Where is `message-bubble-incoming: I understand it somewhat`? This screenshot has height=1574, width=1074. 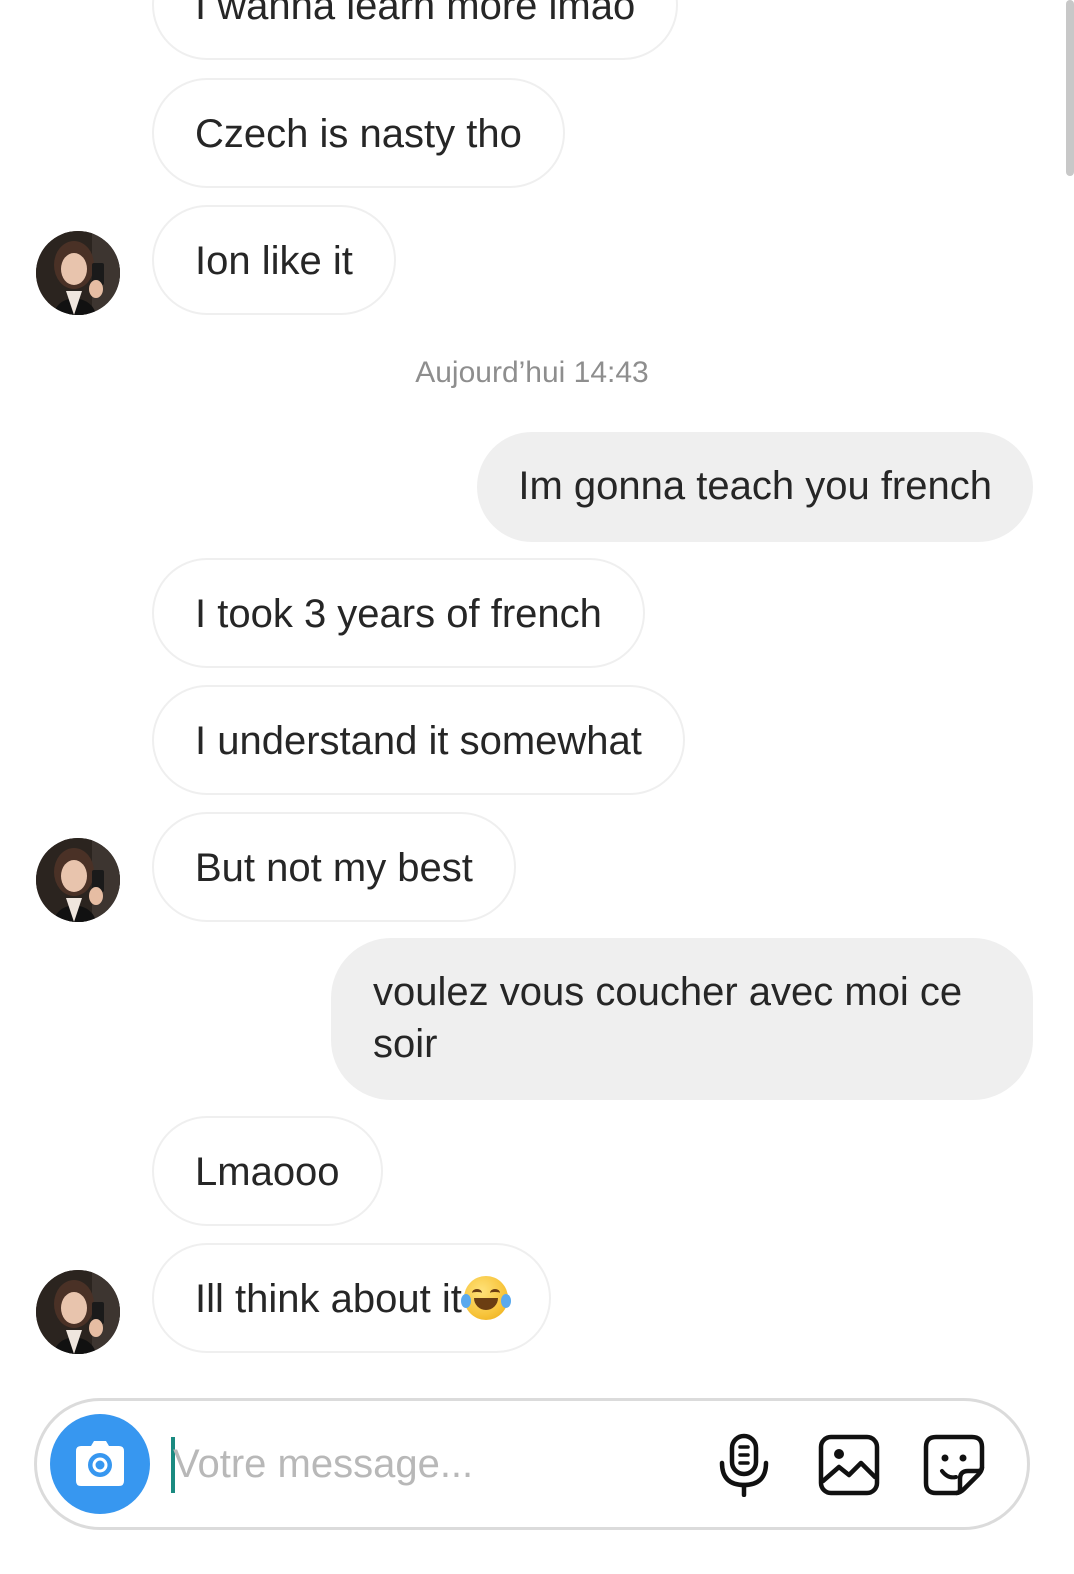 message-bubble-incoming: I understand it somewhat is located at coordinates (418, 740).